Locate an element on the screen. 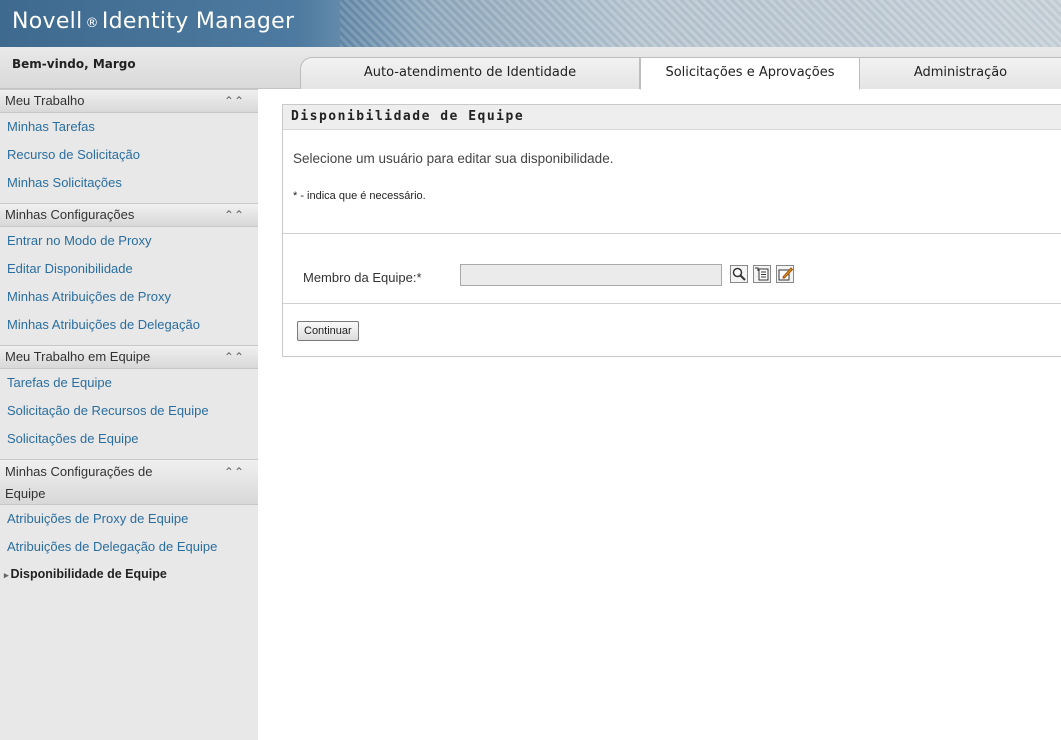  clear-icon is located at coordinates (785, 274).